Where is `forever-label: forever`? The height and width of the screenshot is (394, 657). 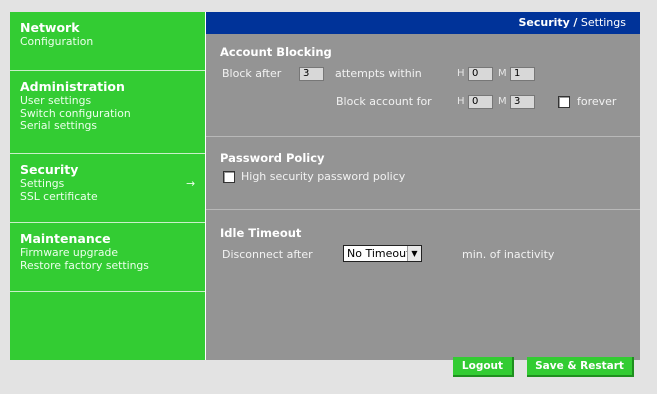 forever-label: forever is located at coordinates (597, 101).